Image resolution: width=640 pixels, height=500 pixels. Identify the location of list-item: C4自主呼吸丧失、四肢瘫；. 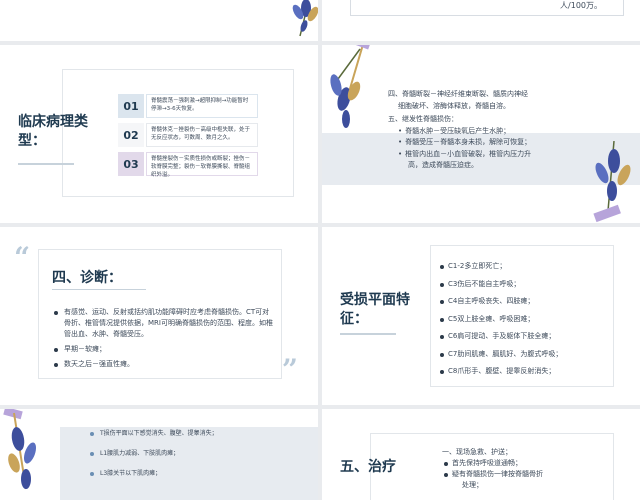
(501, 301).